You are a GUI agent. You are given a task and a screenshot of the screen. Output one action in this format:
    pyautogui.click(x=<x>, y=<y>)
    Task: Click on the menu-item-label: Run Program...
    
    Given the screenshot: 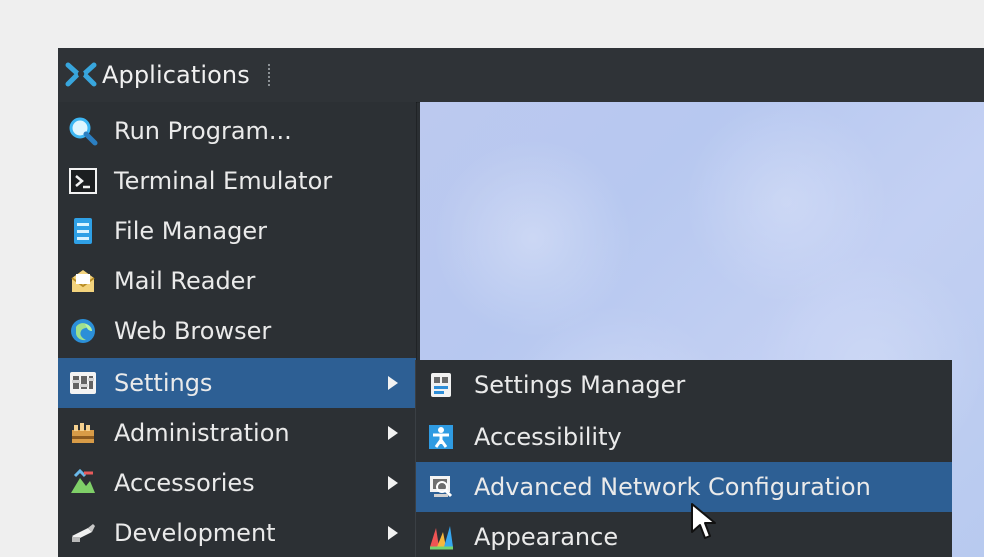 What is the action you would take?
    pyautogui.click(x=203, y=131)
    